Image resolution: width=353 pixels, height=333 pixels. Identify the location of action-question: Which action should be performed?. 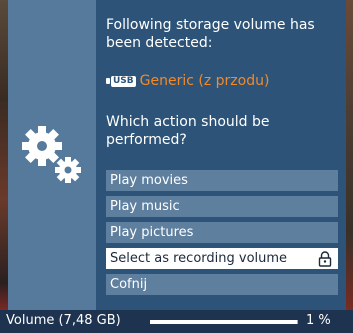
(188, 131).